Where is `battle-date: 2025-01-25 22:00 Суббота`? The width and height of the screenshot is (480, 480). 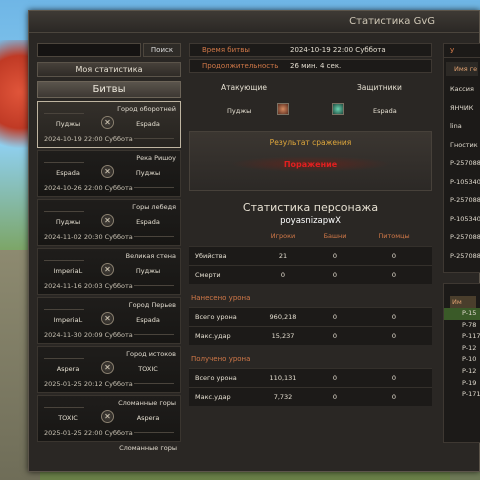
battle-date: 2025-01-25 22:00 Суббота is located at coordinates (88, 433).